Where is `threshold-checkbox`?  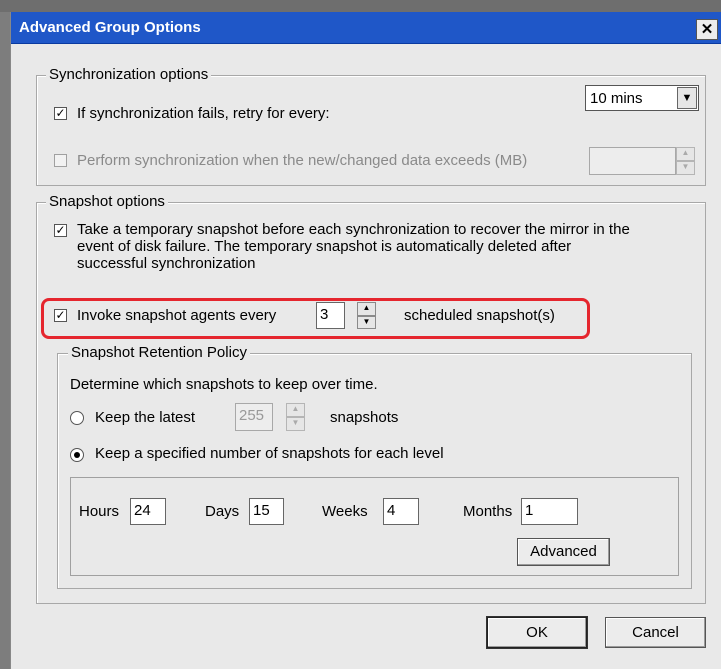
threshold-checkbox is located at coordinates (60, 160).